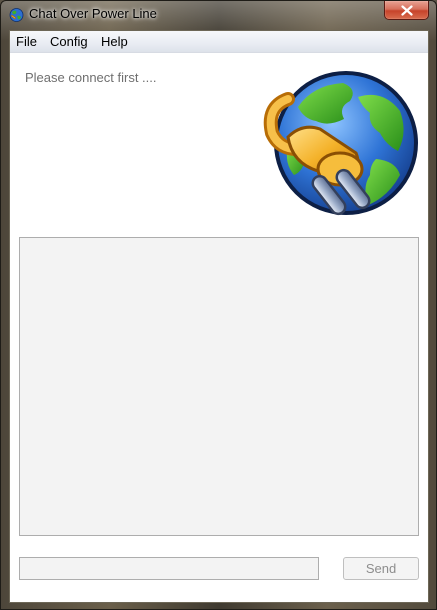  What do you see at coordinates (26, 41) in the screenshot?
I see `menu-file: File` at bounding box center [26, 41].